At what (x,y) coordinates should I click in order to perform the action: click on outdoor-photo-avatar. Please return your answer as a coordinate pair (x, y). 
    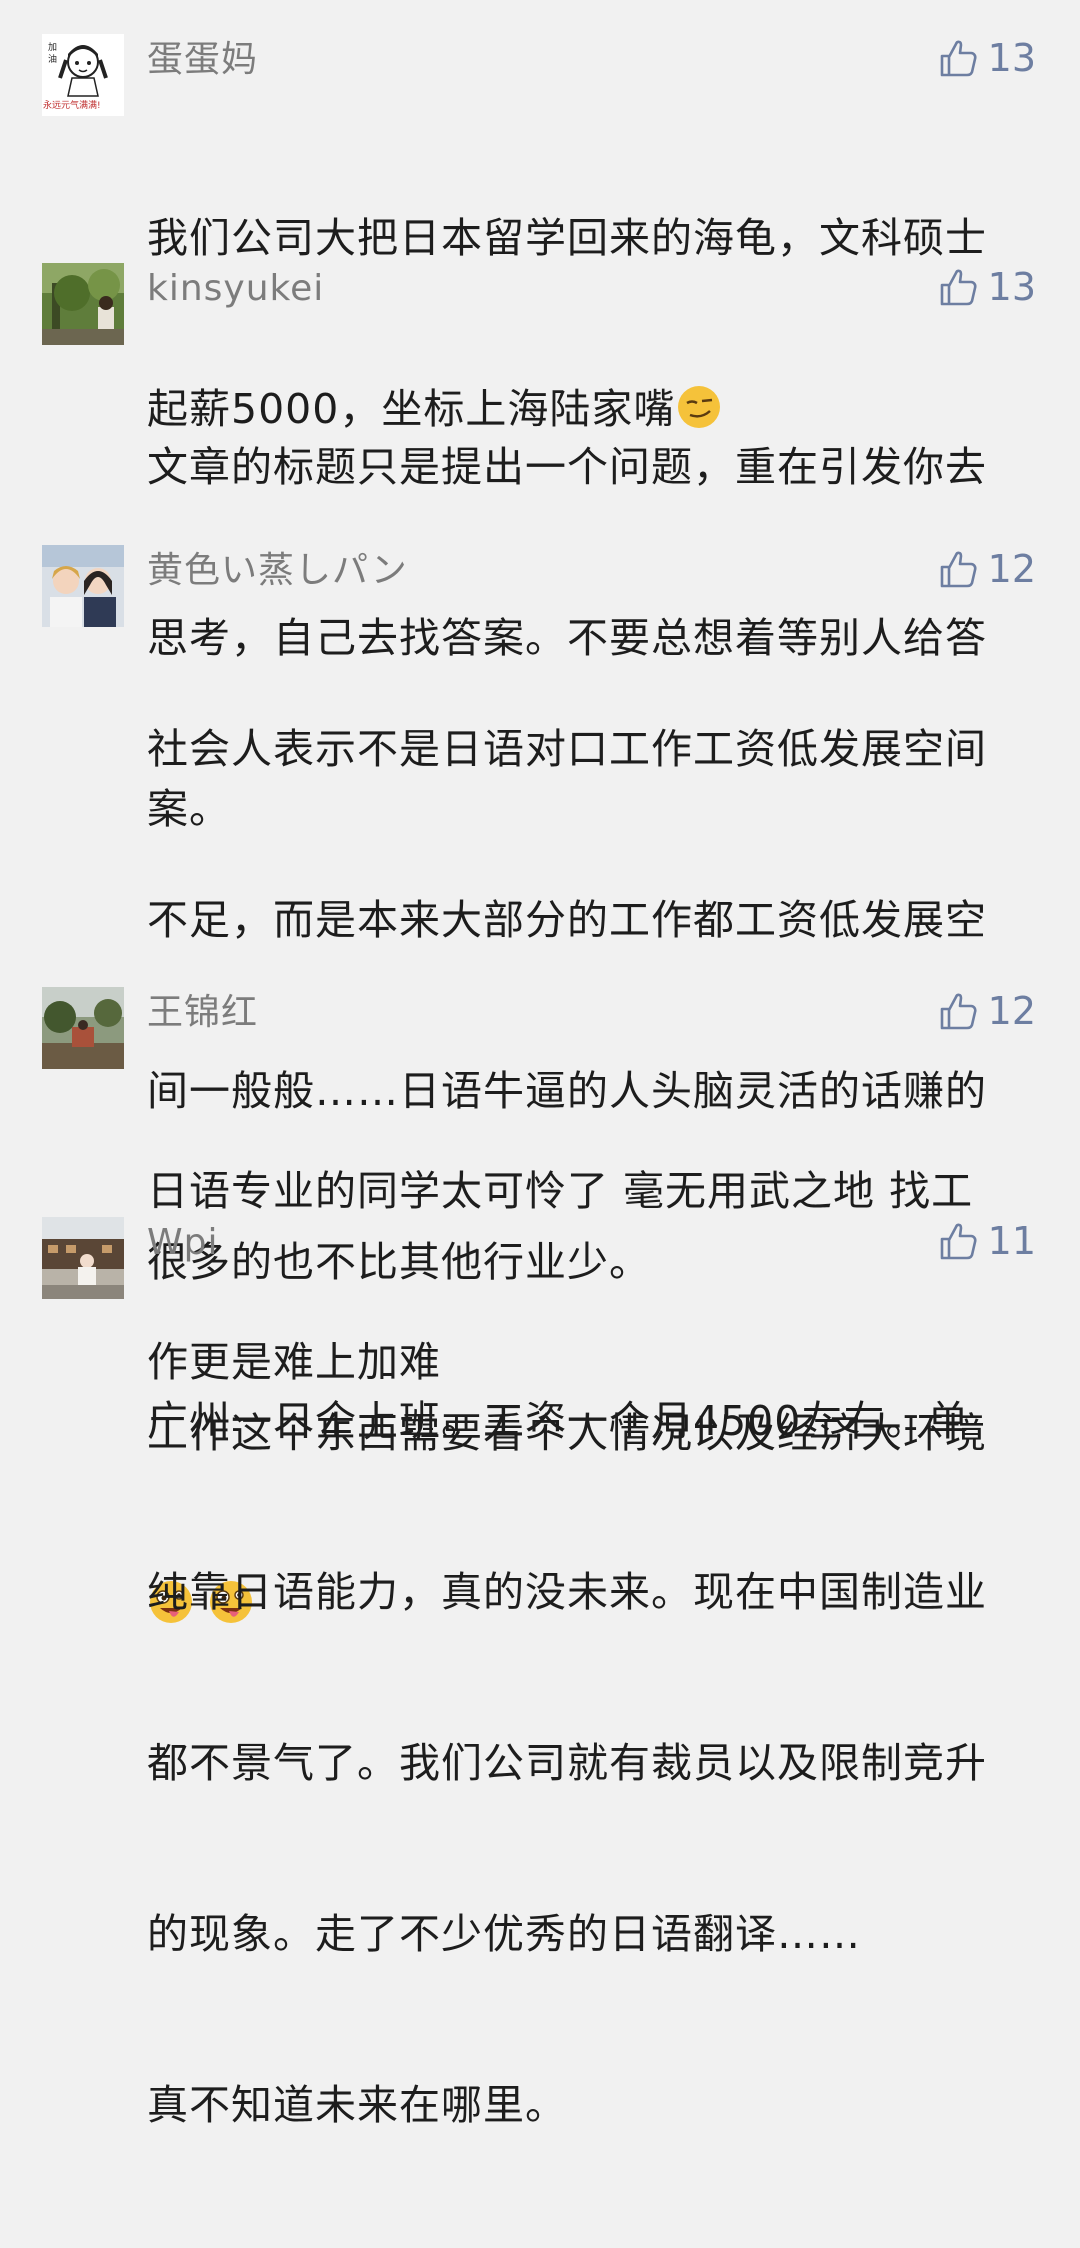
    Looking at the image, I should click on (83, 1028).